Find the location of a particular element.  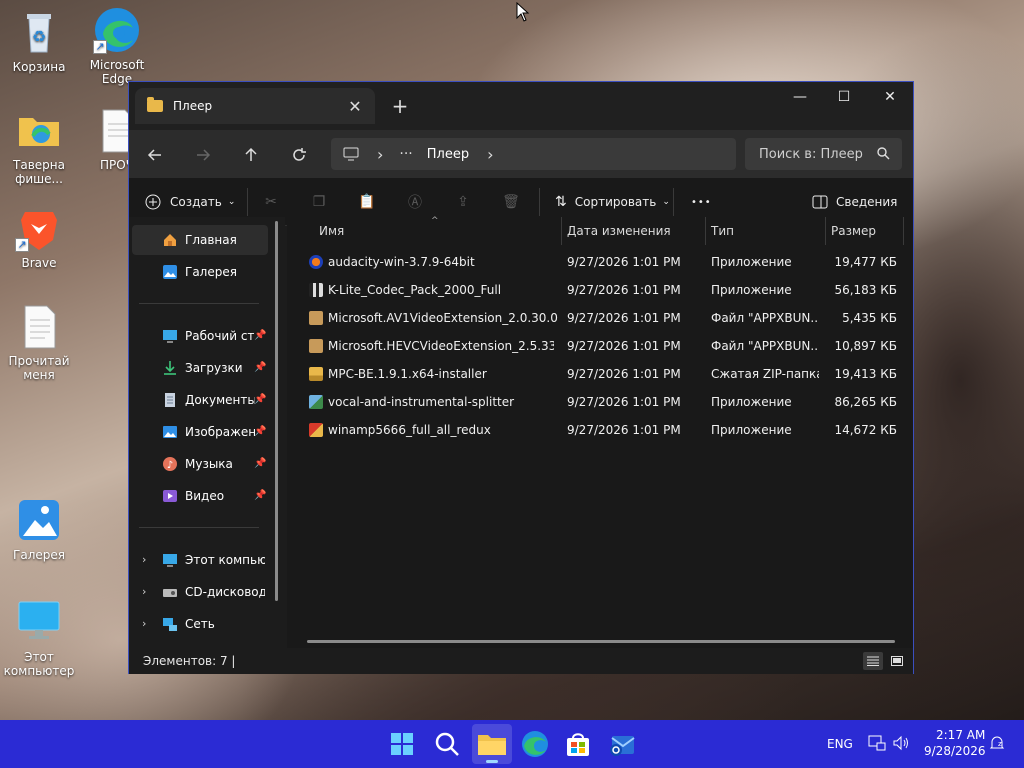

column-header-size: Размер is located at coordinates (853, 231).